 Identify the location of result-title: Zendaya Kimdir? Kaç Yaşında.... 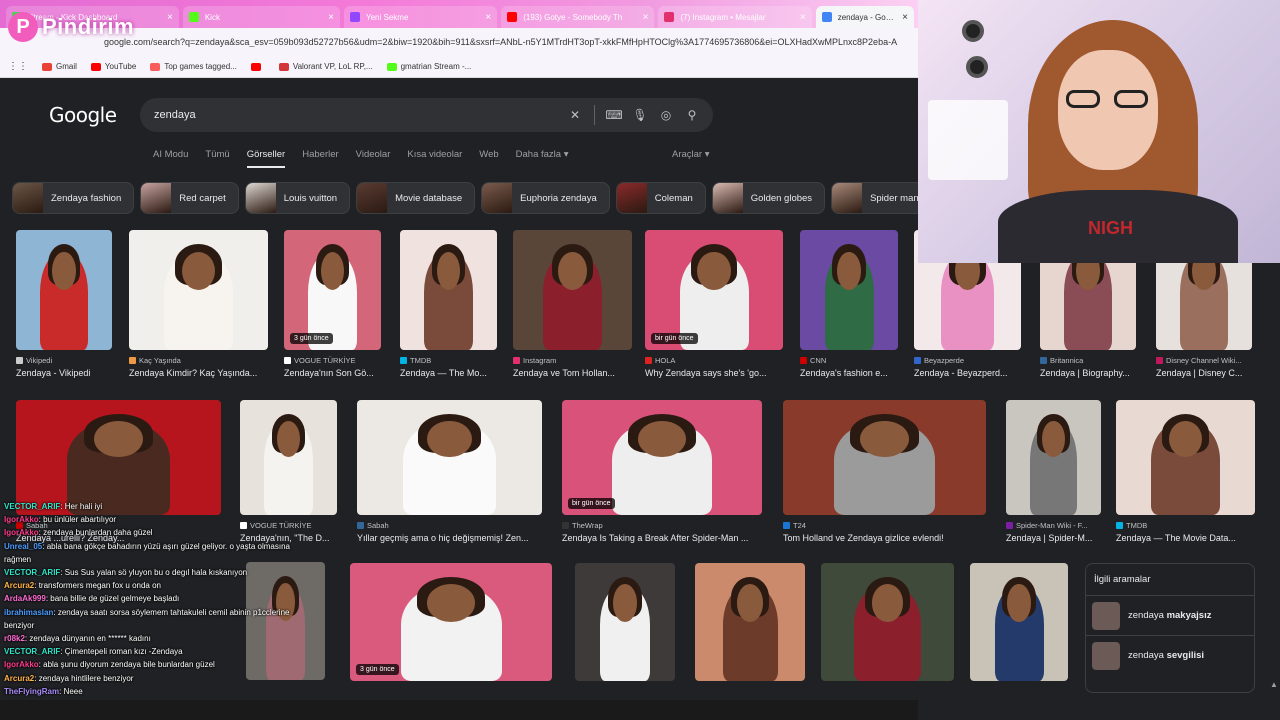
(198, 373).